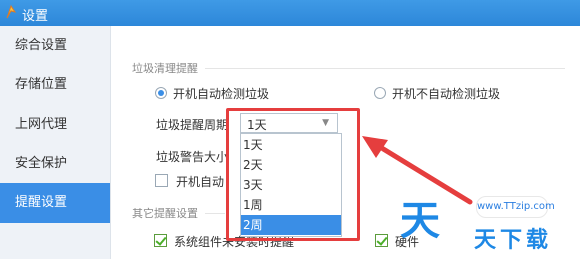 Image resolution: width=580 pixels, height=259 pixels. I want to click on auto-check-checkbox, so click(161, 180).